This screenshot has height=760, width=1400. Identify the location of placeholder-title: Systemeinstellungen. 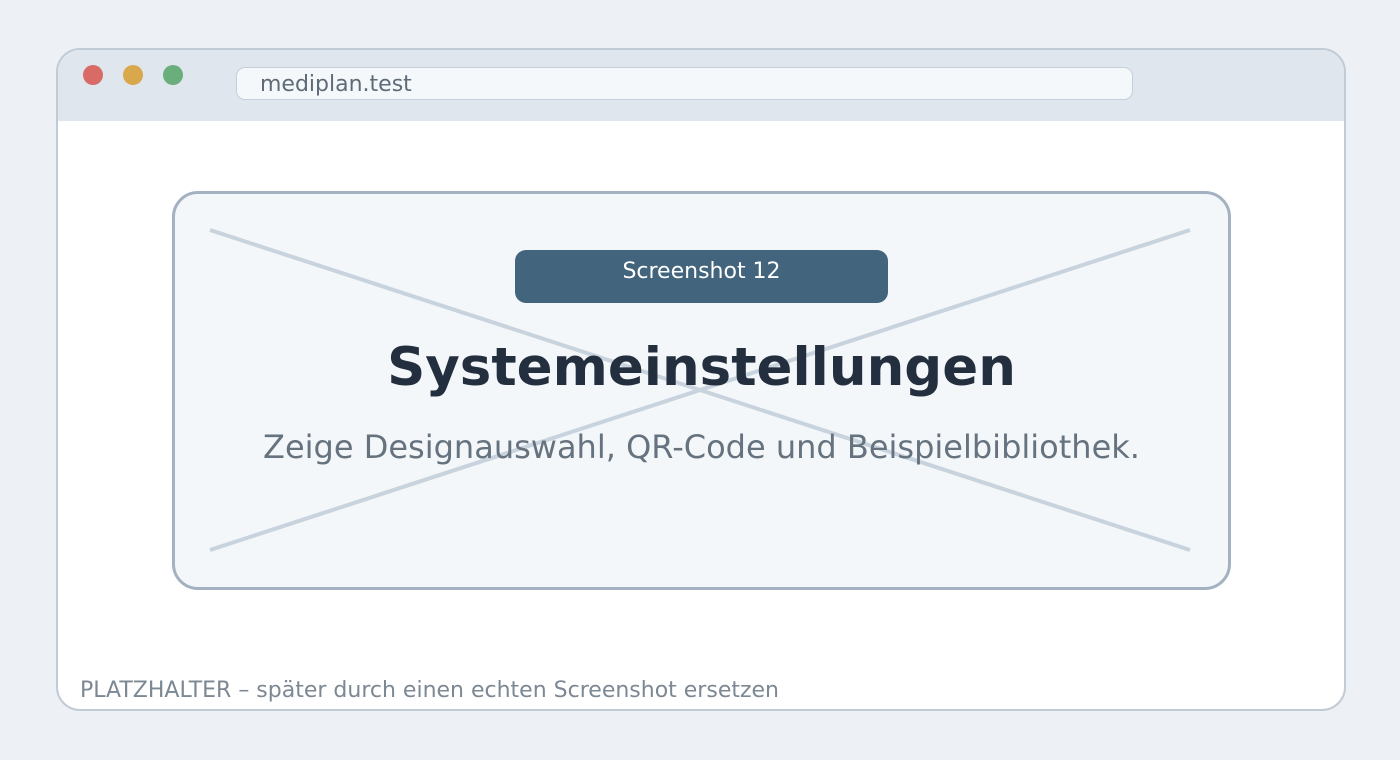
(701, 367).